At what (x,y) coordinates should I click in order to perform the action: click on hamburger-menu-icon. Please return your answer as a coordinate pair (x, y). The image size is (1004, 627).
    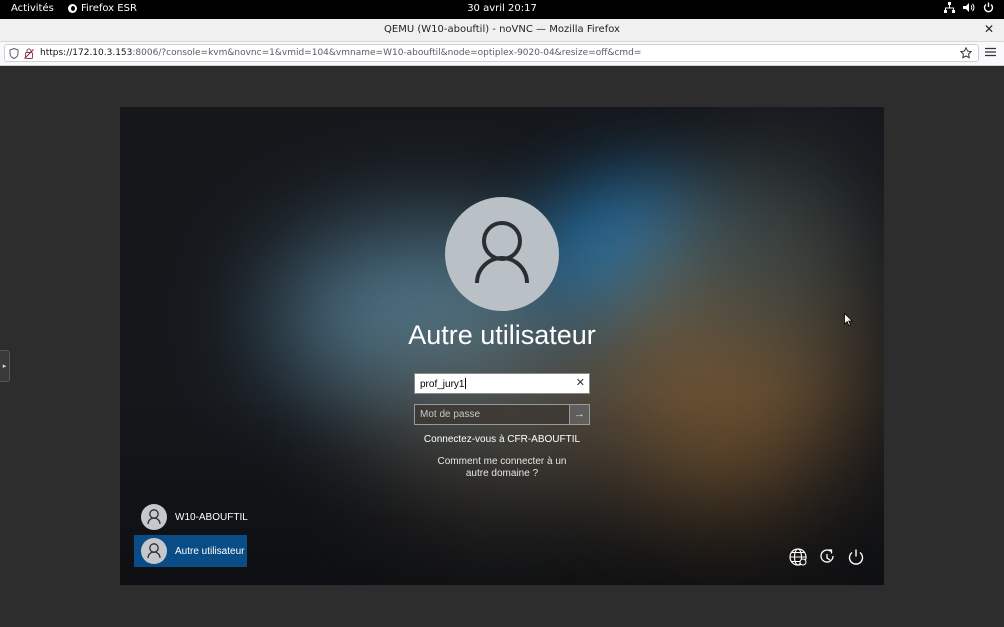
    Looking at the image, I should click on (990, 52).